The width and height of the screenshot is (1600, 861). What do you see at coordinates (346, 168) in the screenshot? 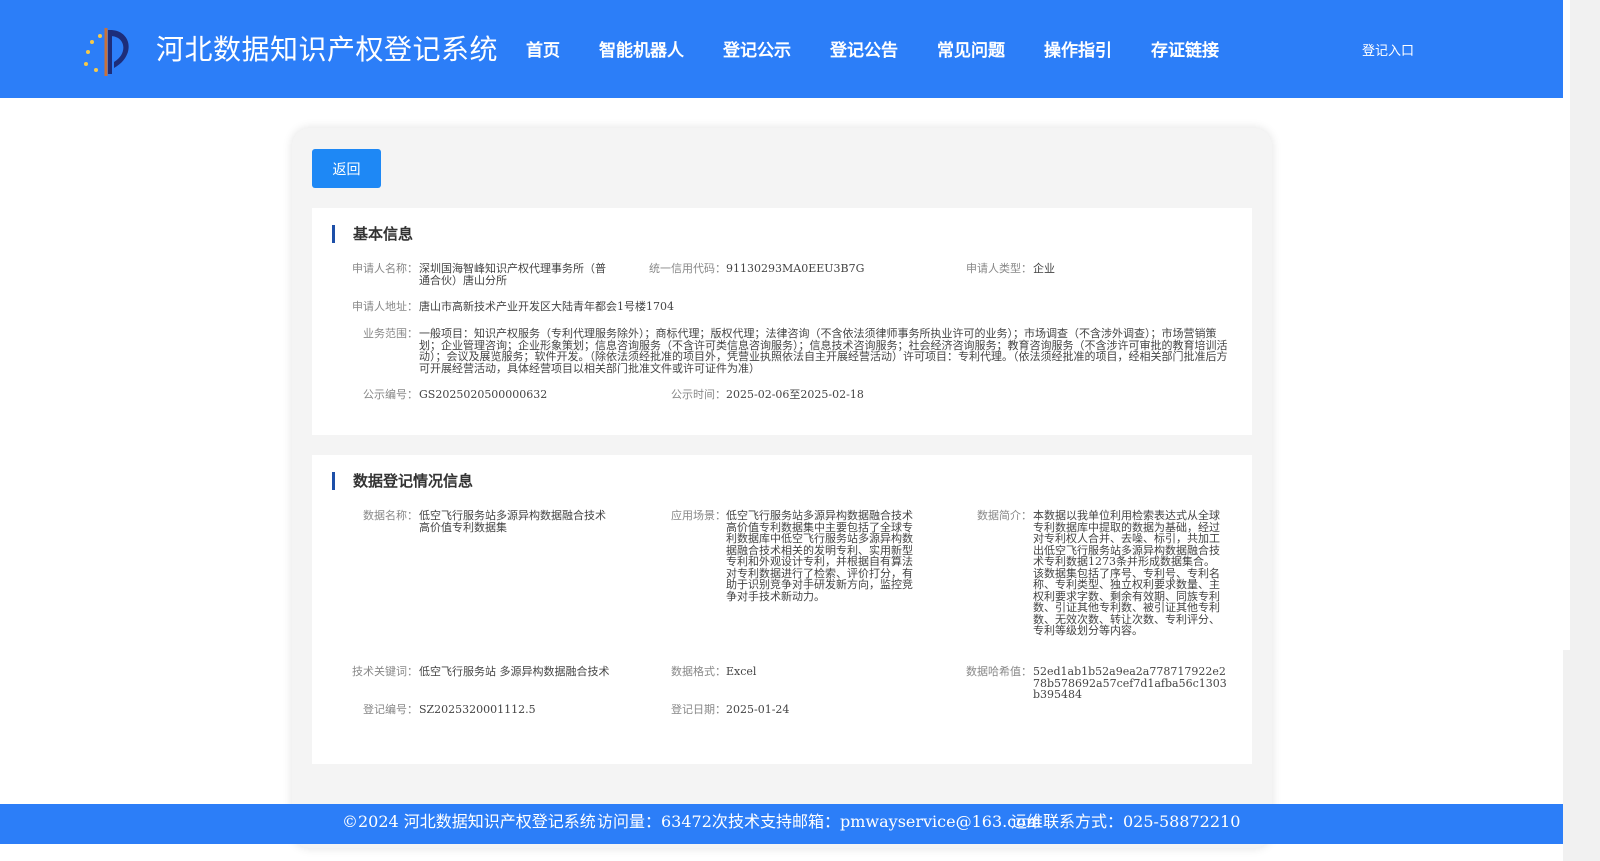
I see `back-button: 返回` at bounding box center [346, 168].